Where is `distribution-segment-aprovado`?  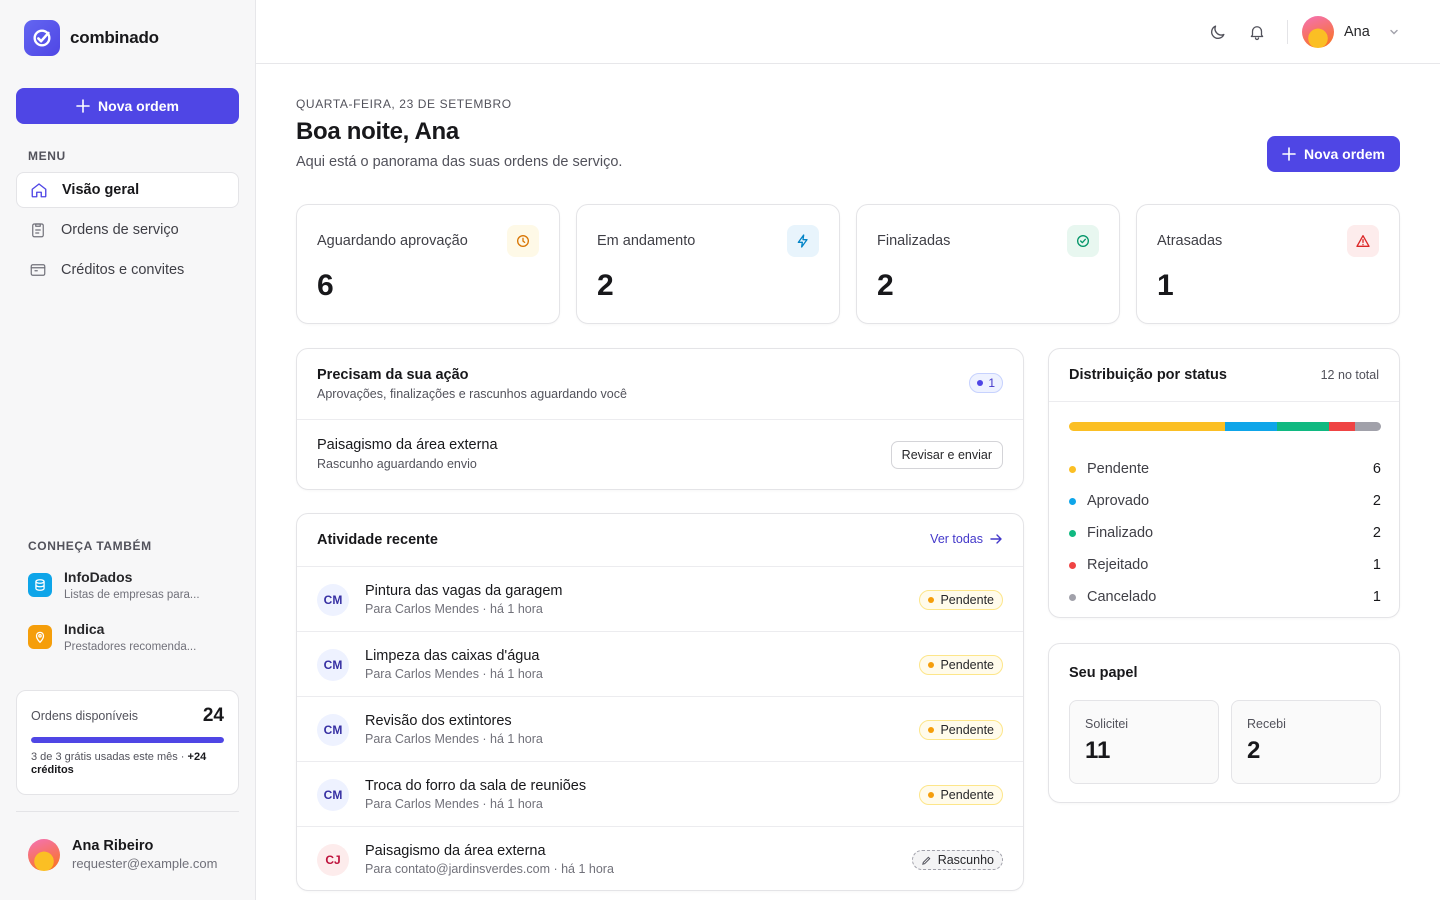
distribution-segment-aprovado is located at coordinates (1251, 426).